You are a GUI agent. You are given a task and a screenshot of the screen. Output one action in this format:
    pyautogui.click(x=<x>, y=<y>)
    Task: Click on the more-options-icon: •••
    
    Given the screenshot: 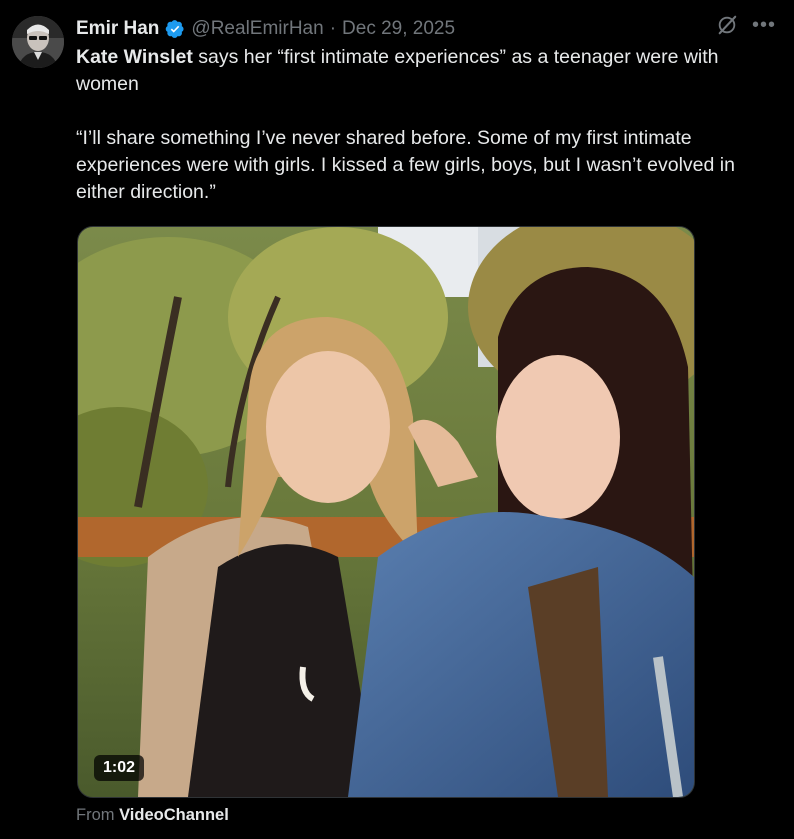 What is the action you would take?
    pyautogui.click(x=764, y=25)
    